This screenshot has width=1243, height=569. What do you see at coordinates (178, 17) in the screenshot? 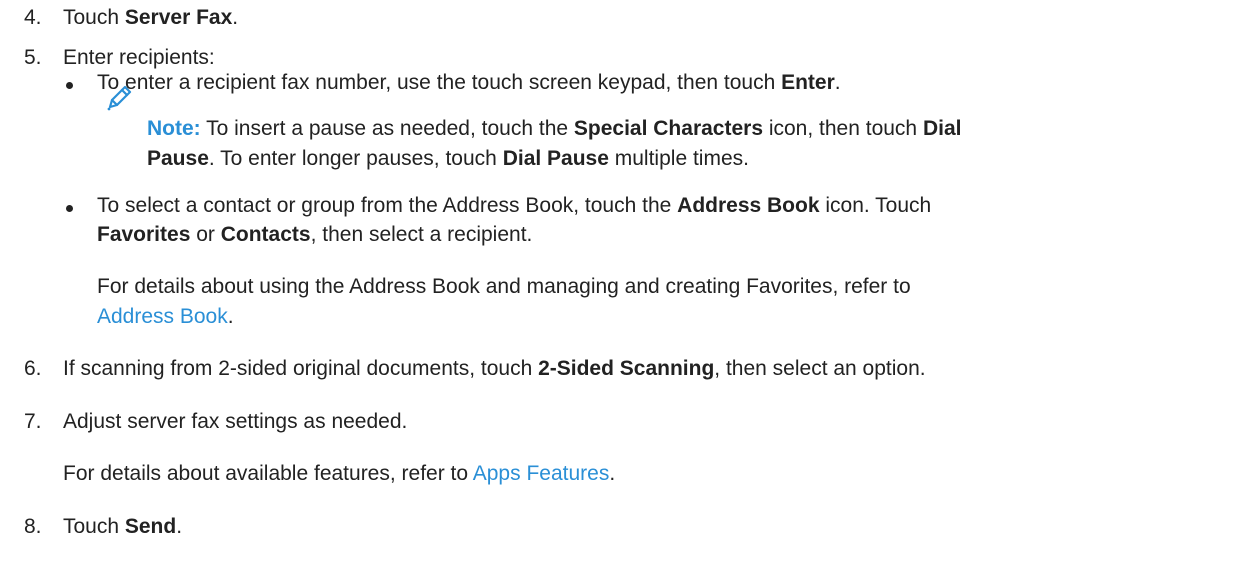
I see `server-fax-label: Server Fax` at bounding box center [178, 17].